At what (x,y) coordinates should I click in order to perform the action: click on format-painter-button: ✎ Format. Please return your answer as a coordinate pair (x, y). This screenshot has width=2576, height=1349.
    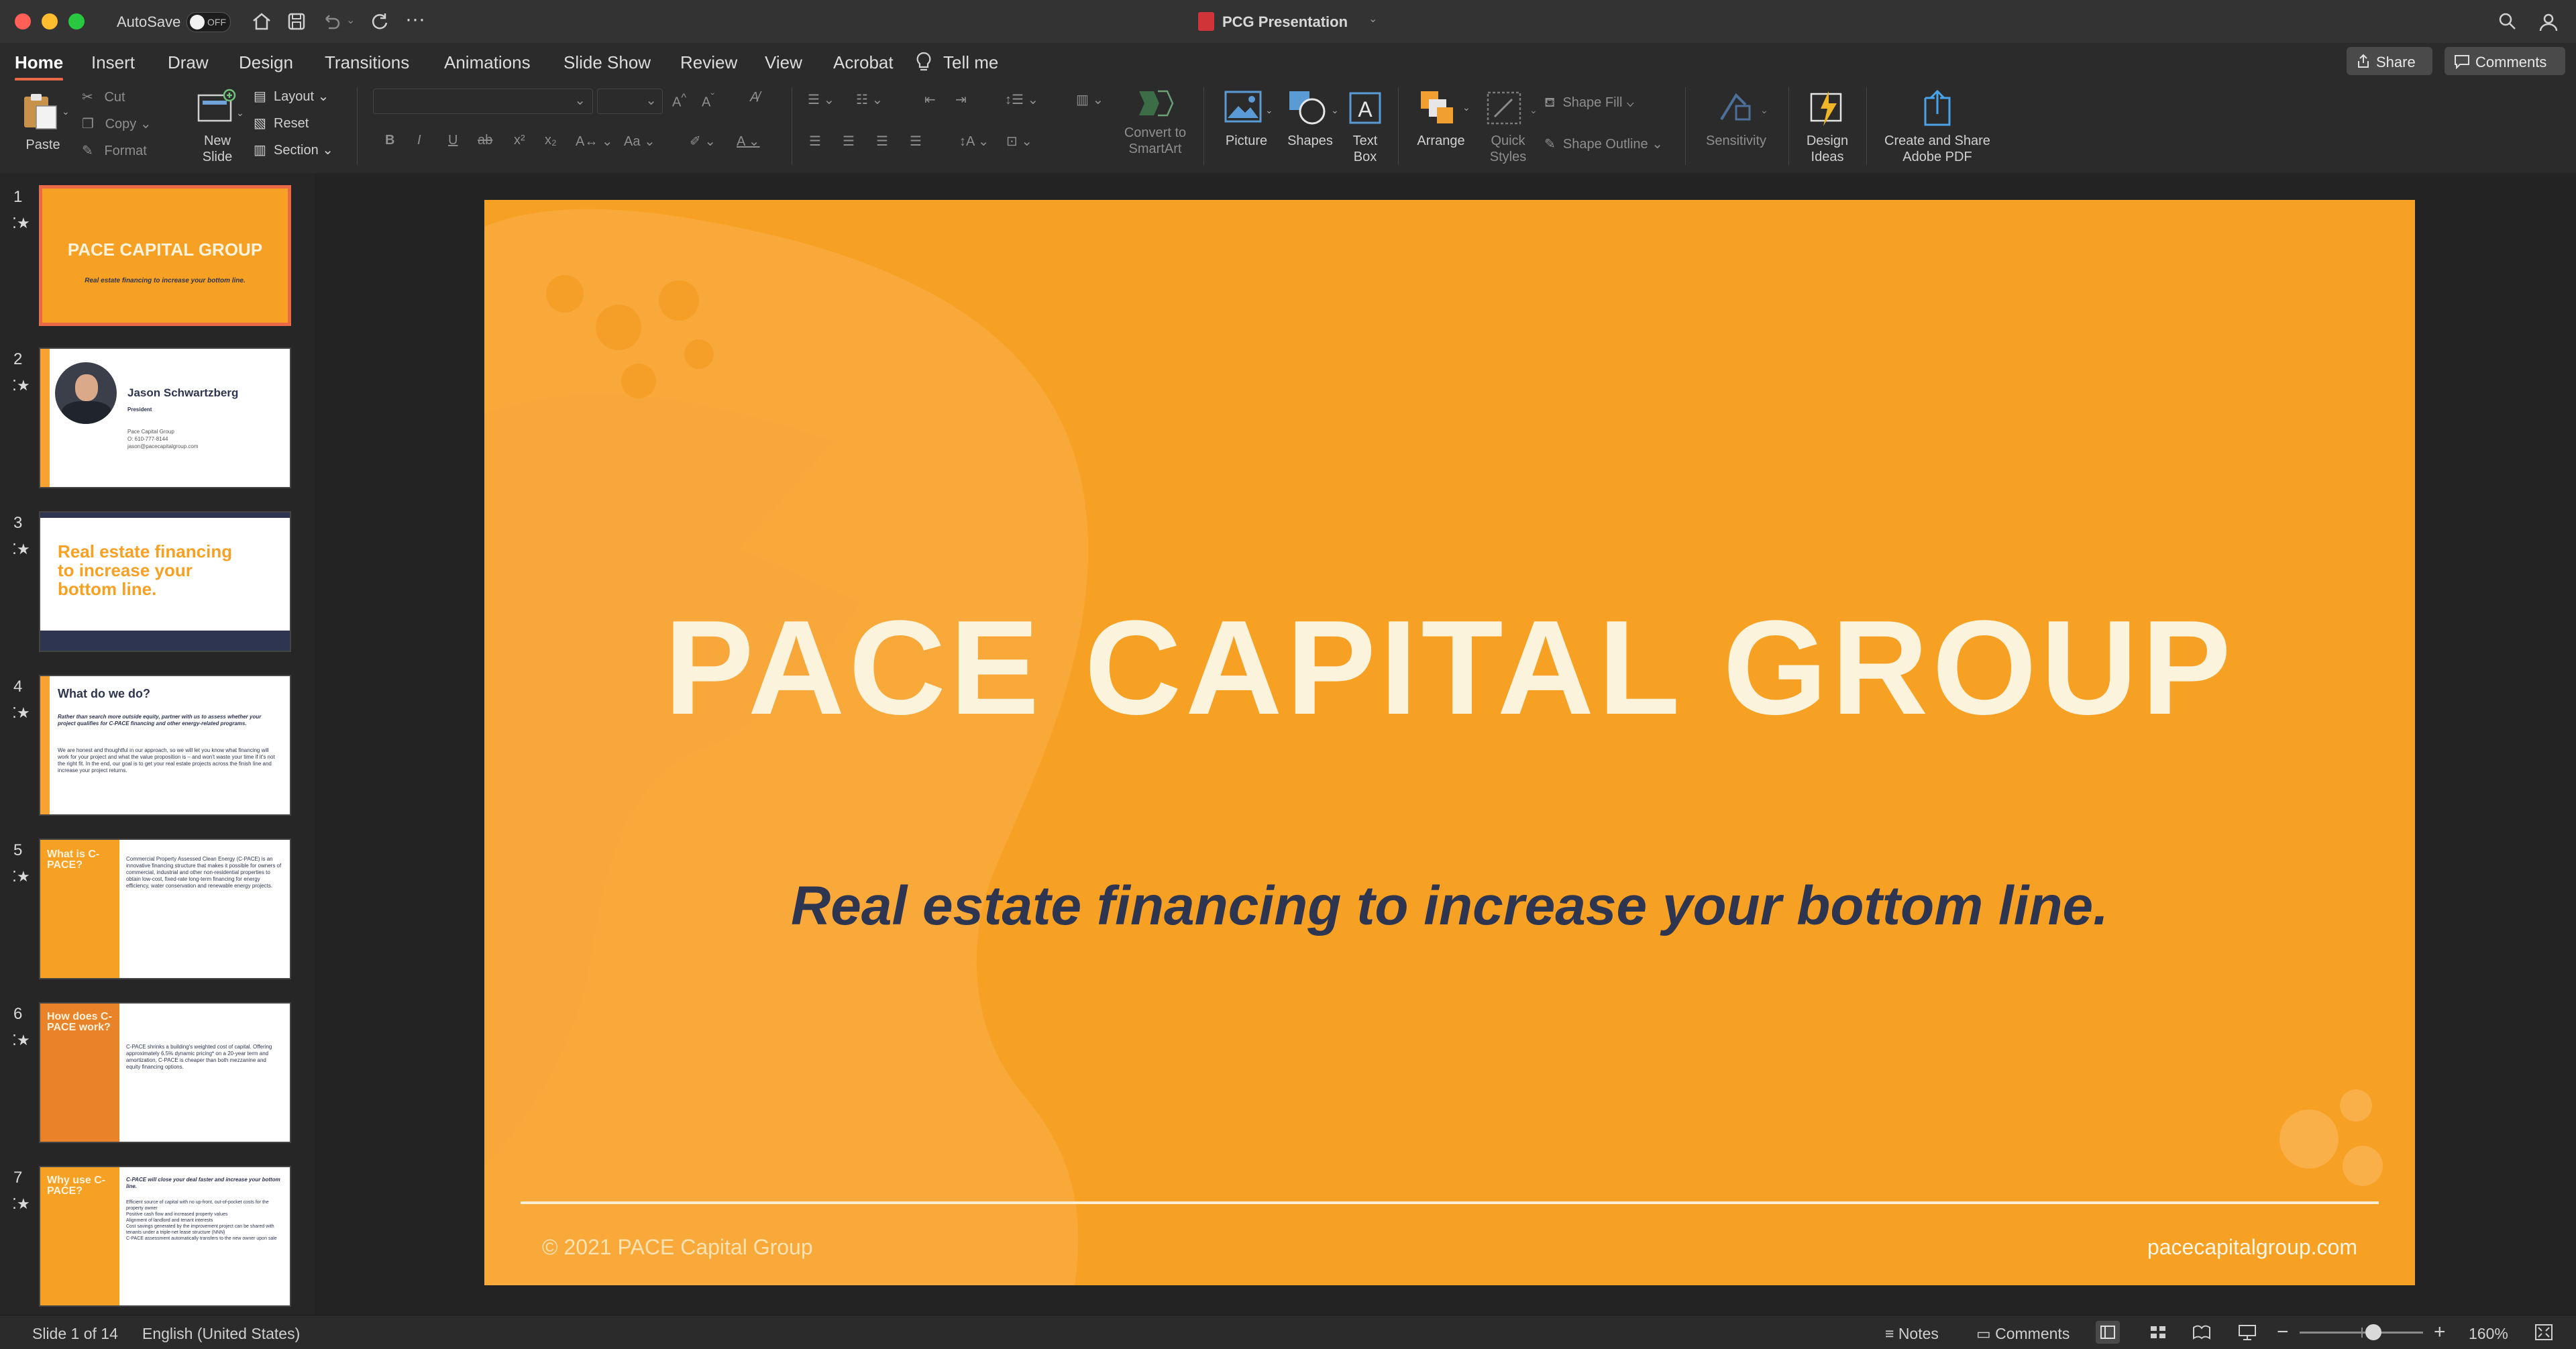
    Looking at the image, I should click on (114, 150).